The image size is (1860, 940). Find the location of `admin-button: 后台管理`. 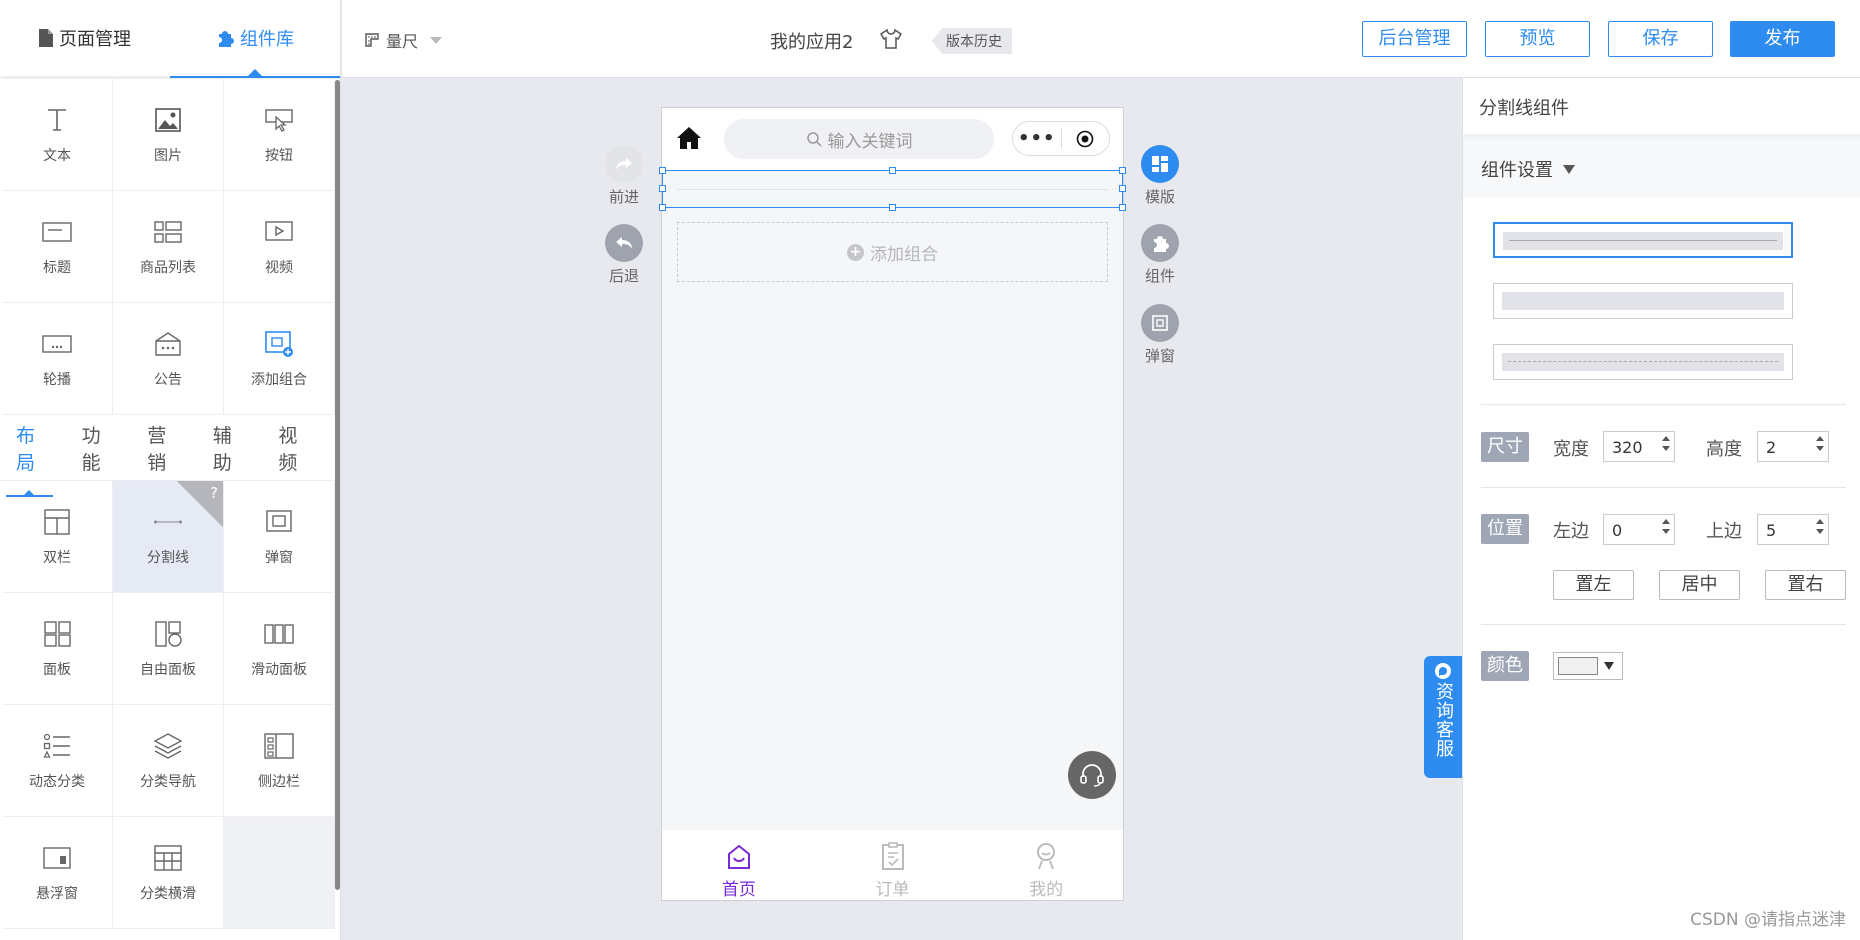

admin-button: 后台管理 is located at coordinates (1414, 39).